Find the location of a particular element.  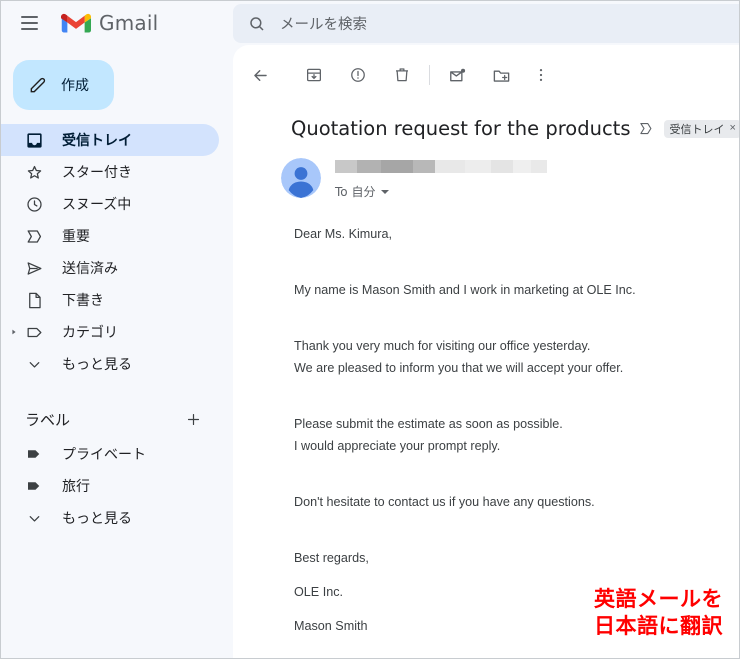

labels-list: プライベート 旅行 もっと見る is located at coordinates (117, 486).